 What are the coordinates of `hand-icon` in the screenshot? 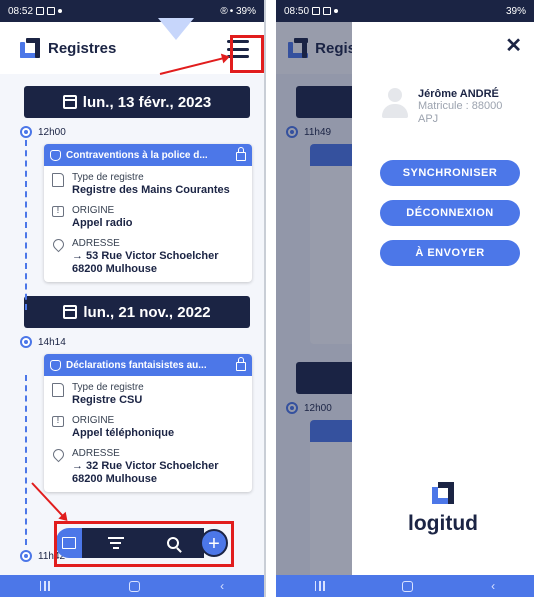 It's located at (55, 155).